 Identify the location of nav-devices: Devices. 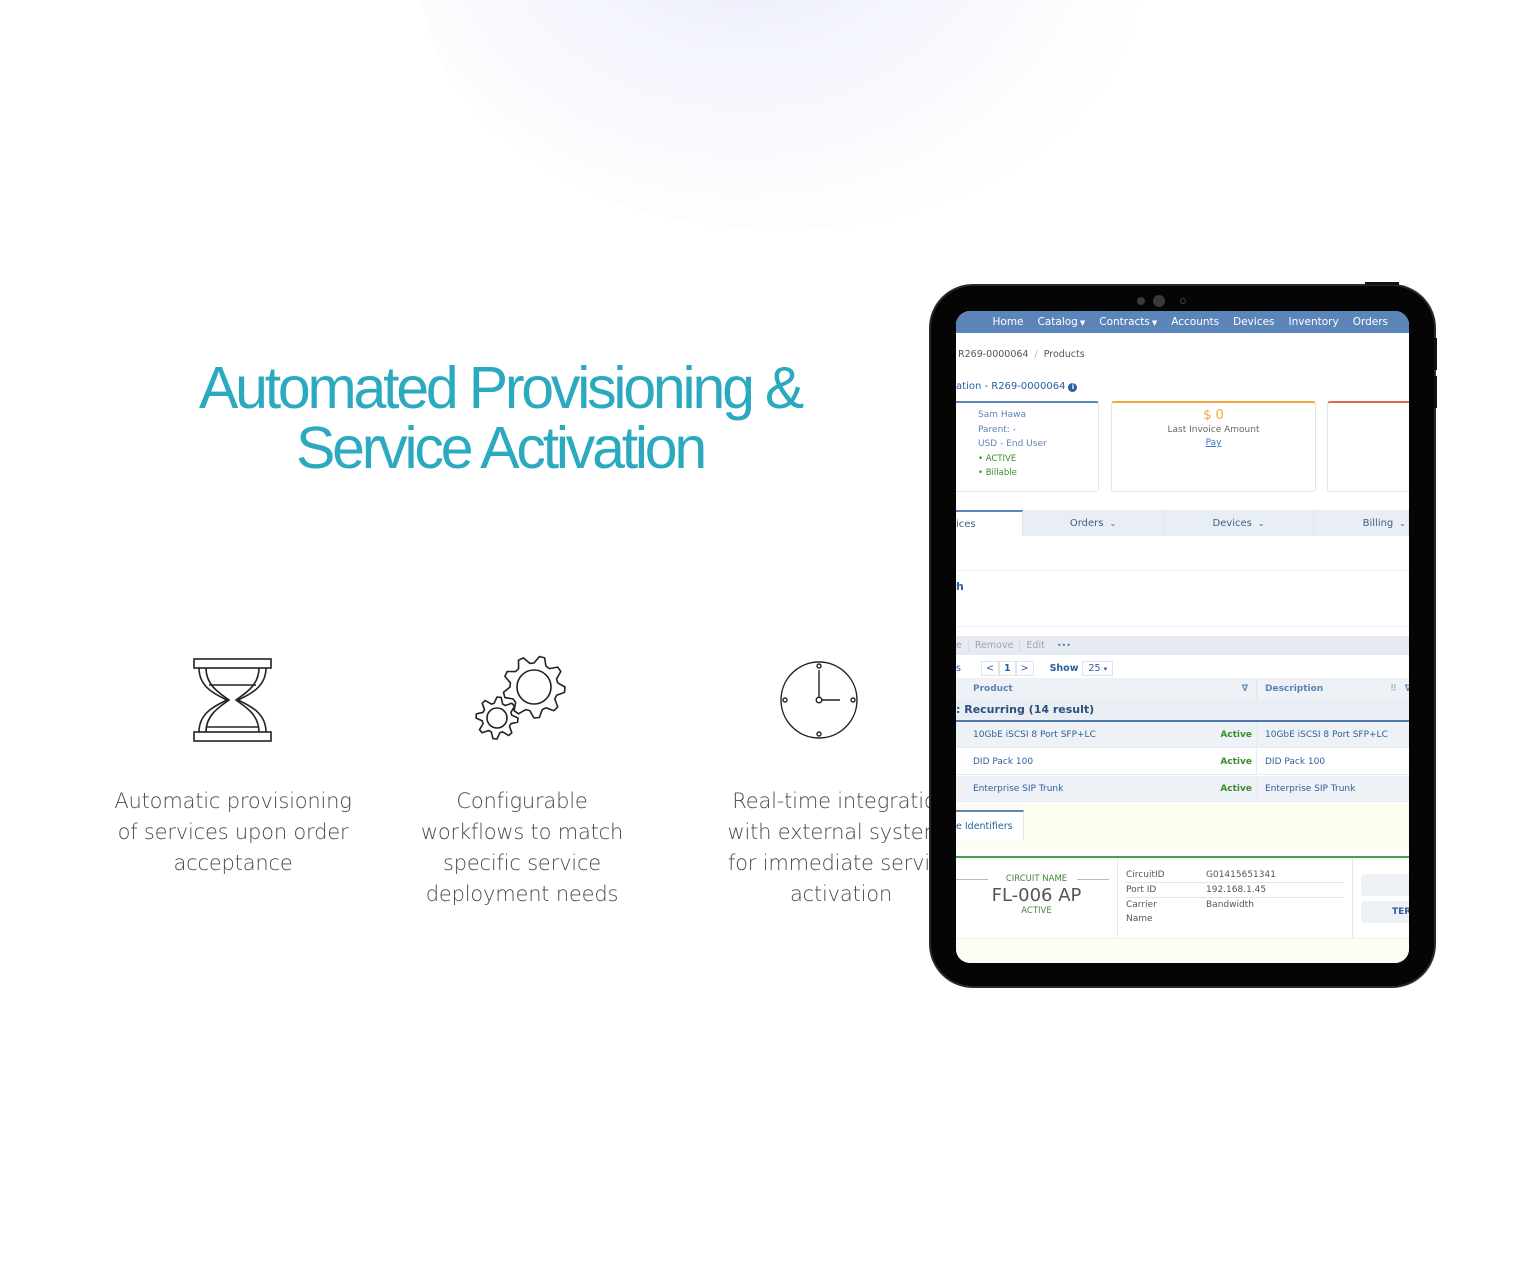
(1253, 322).